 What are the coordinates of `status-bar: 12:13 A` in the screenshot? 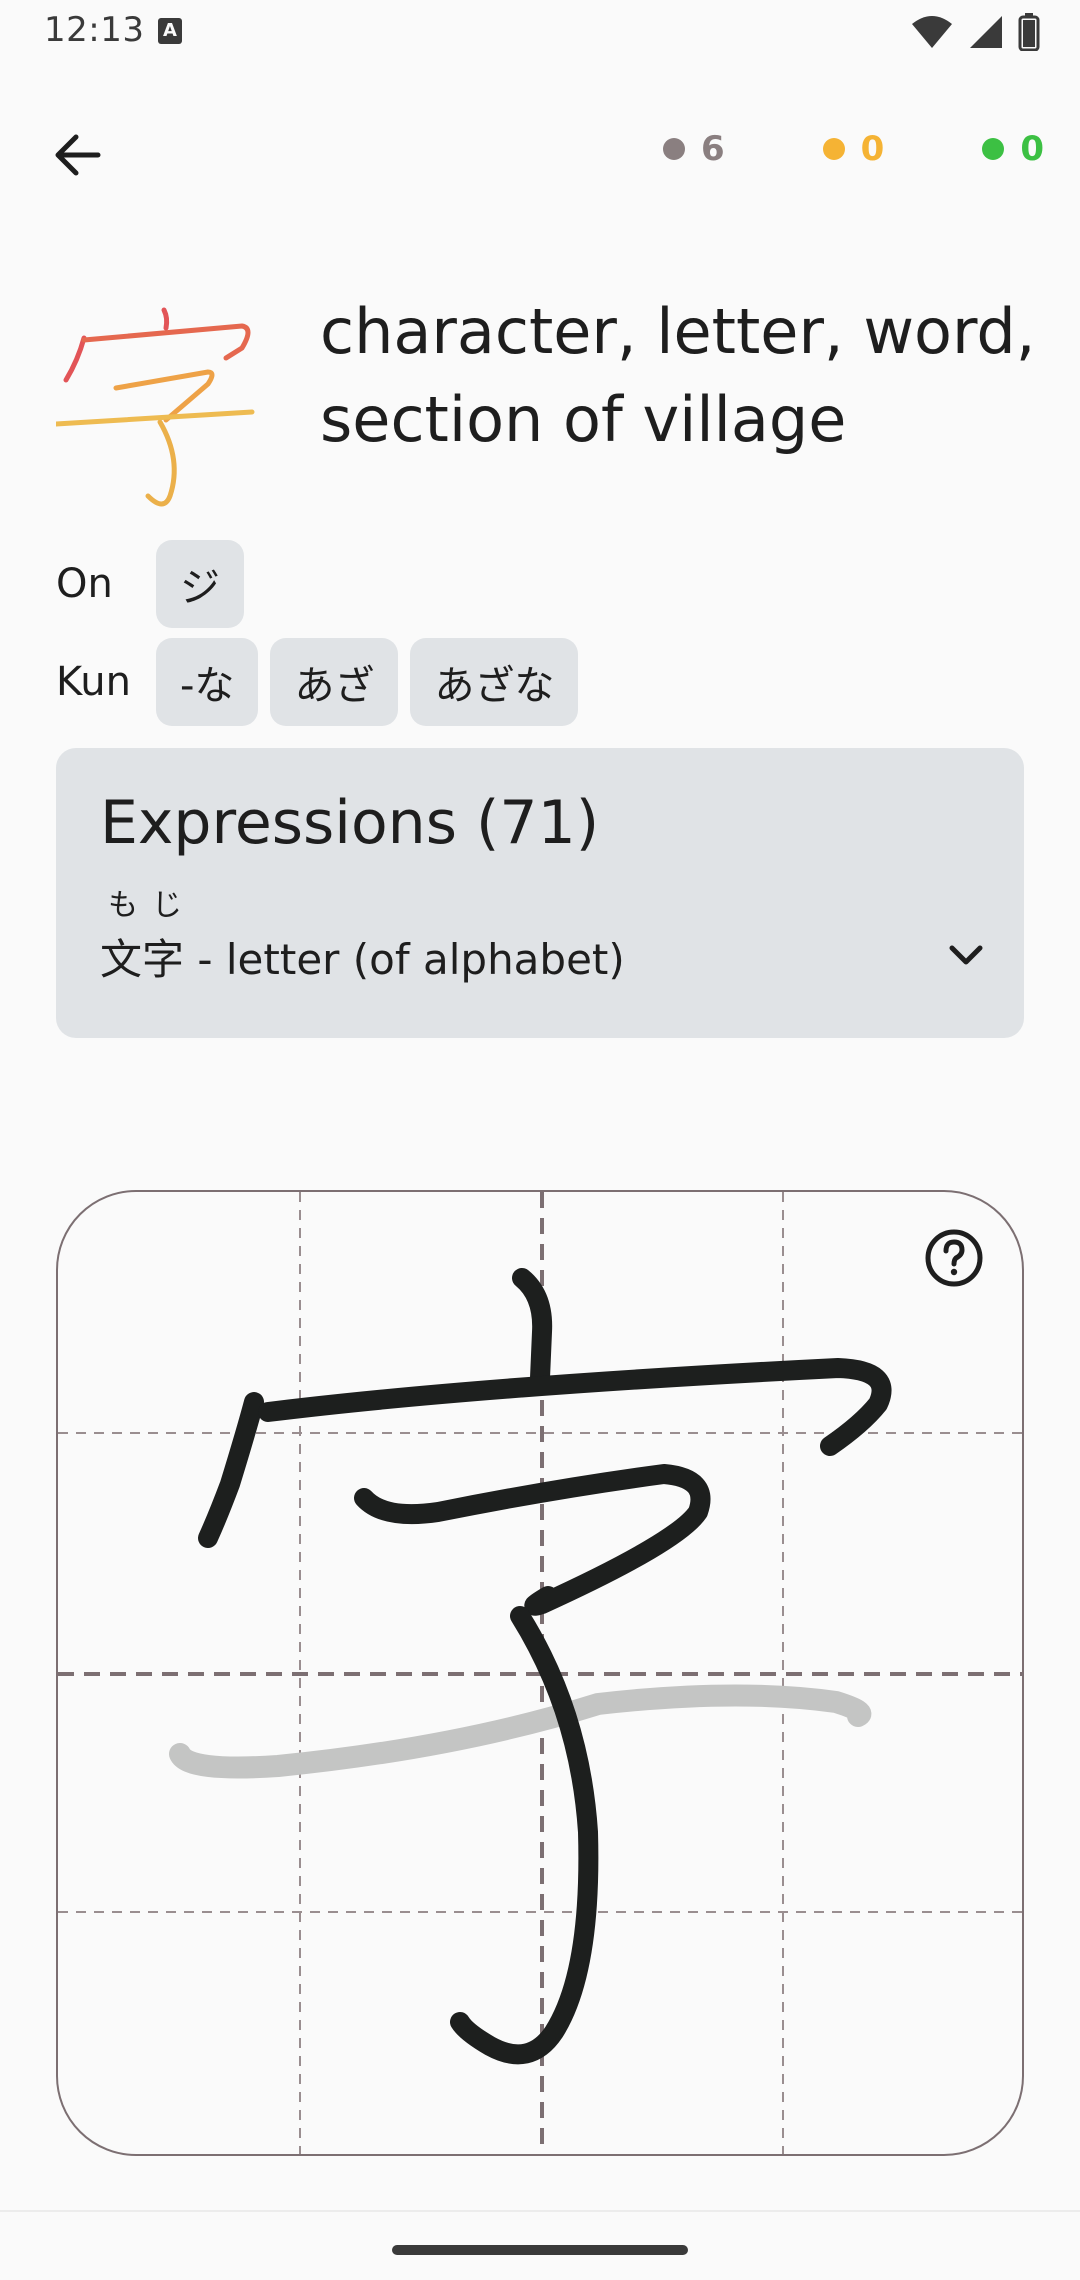 It's located at (540, 32).